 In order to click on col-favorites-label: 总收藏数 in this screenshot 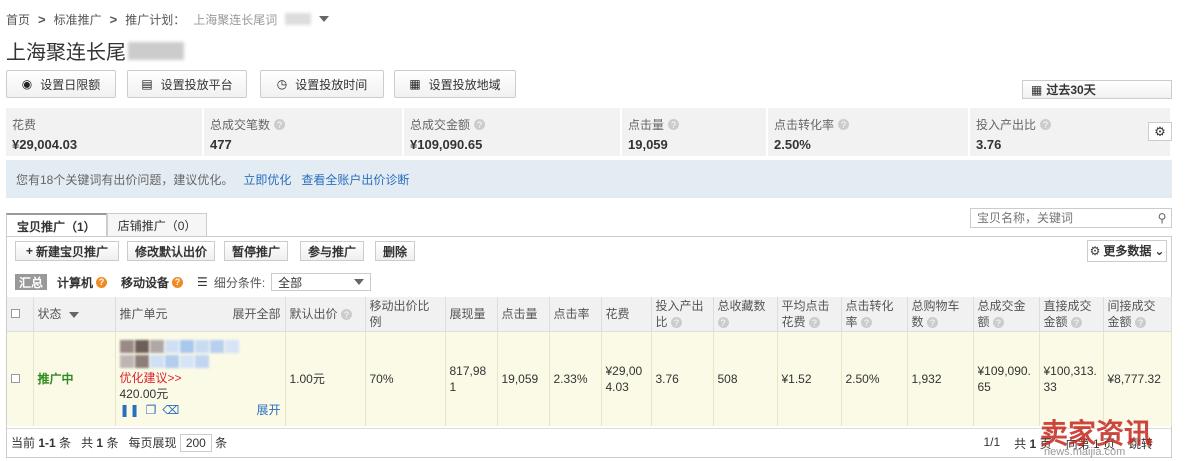, I will do `click(741, 305)`.